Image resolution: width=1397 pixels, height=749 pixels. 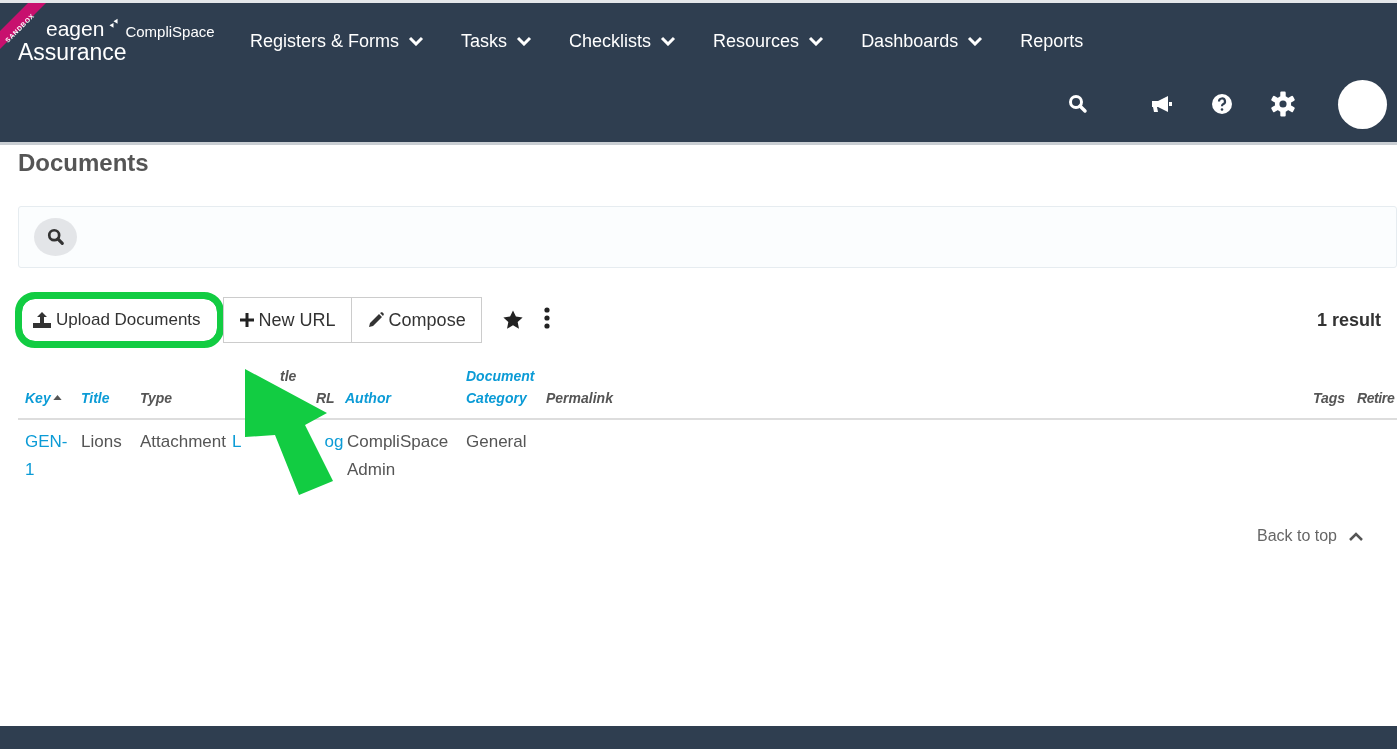 I want to click on result-count: 1 result, so click(x=1348, y=320).